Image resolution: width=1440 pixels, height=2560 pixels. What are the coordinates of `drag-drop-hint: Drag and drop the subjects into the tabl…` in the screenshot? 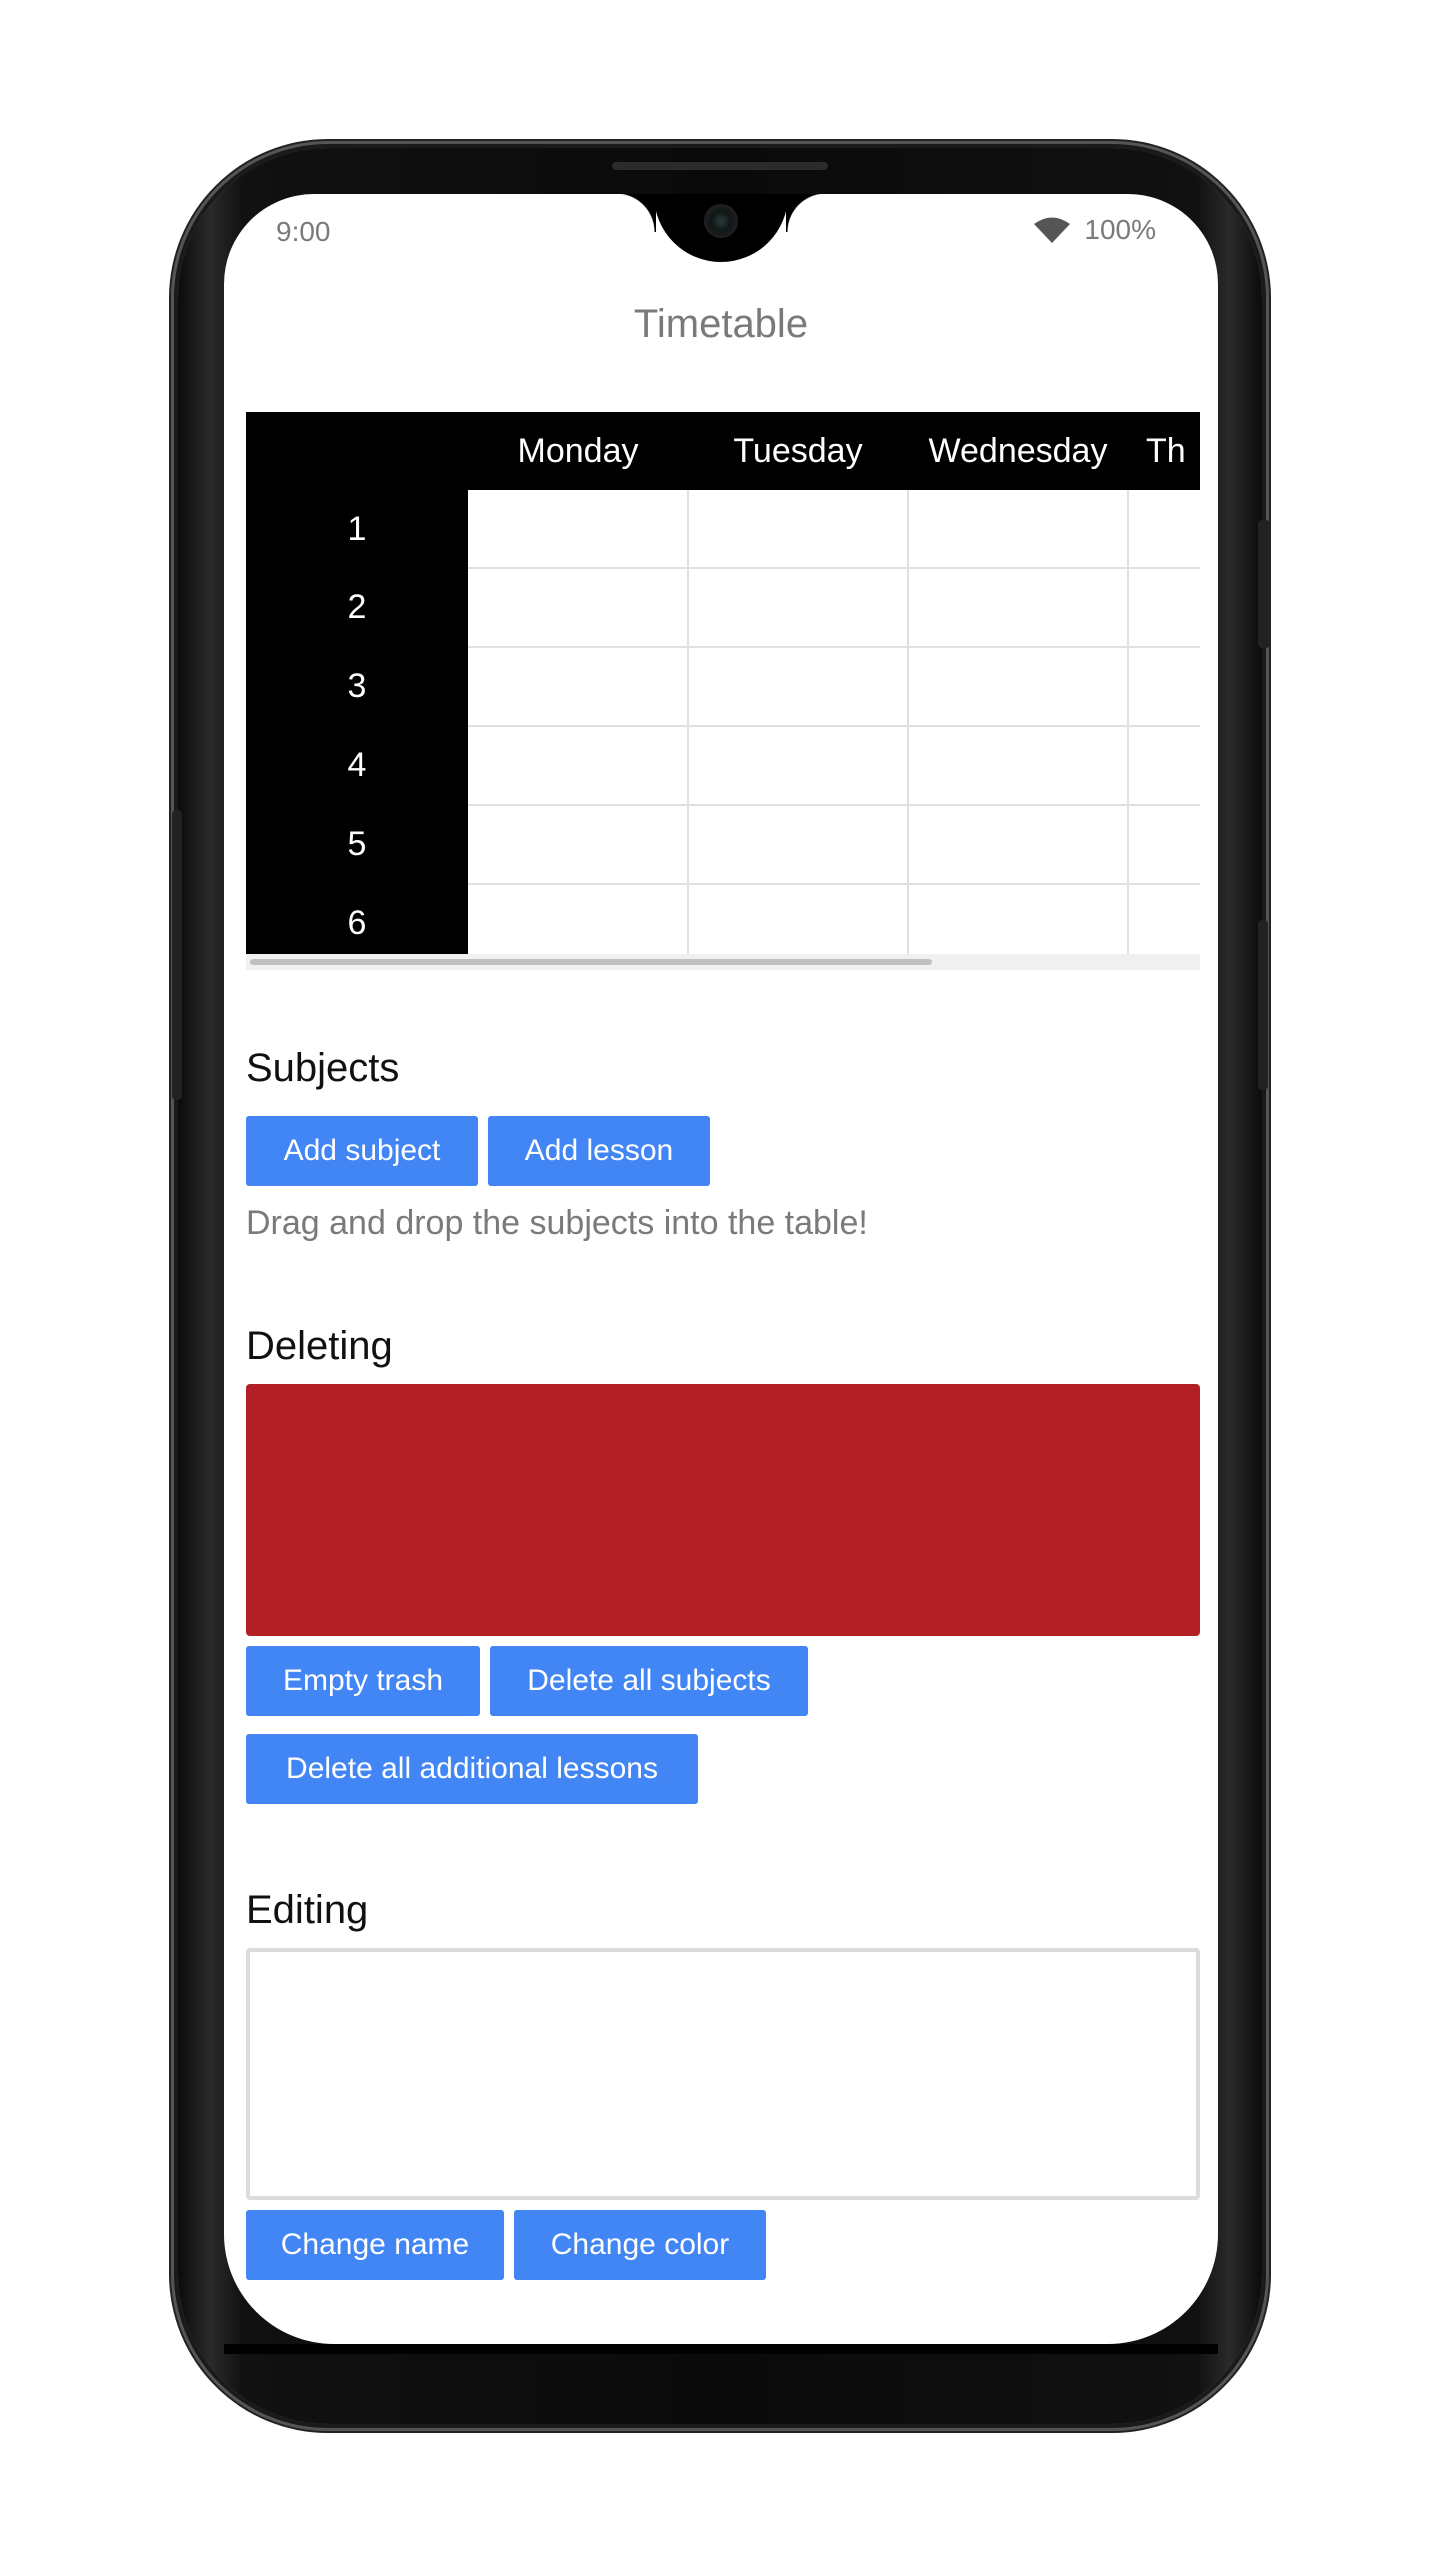 It's located at (557, 1223).